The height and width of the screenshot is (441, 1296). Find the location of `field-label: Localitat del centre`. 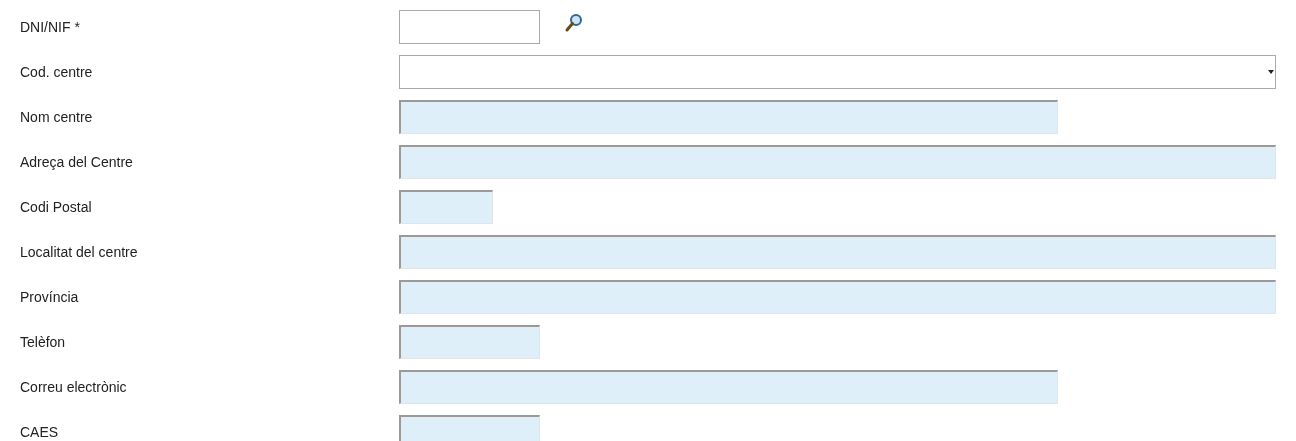

field-label: Localitat del centre is located at coordinates (79, 252).